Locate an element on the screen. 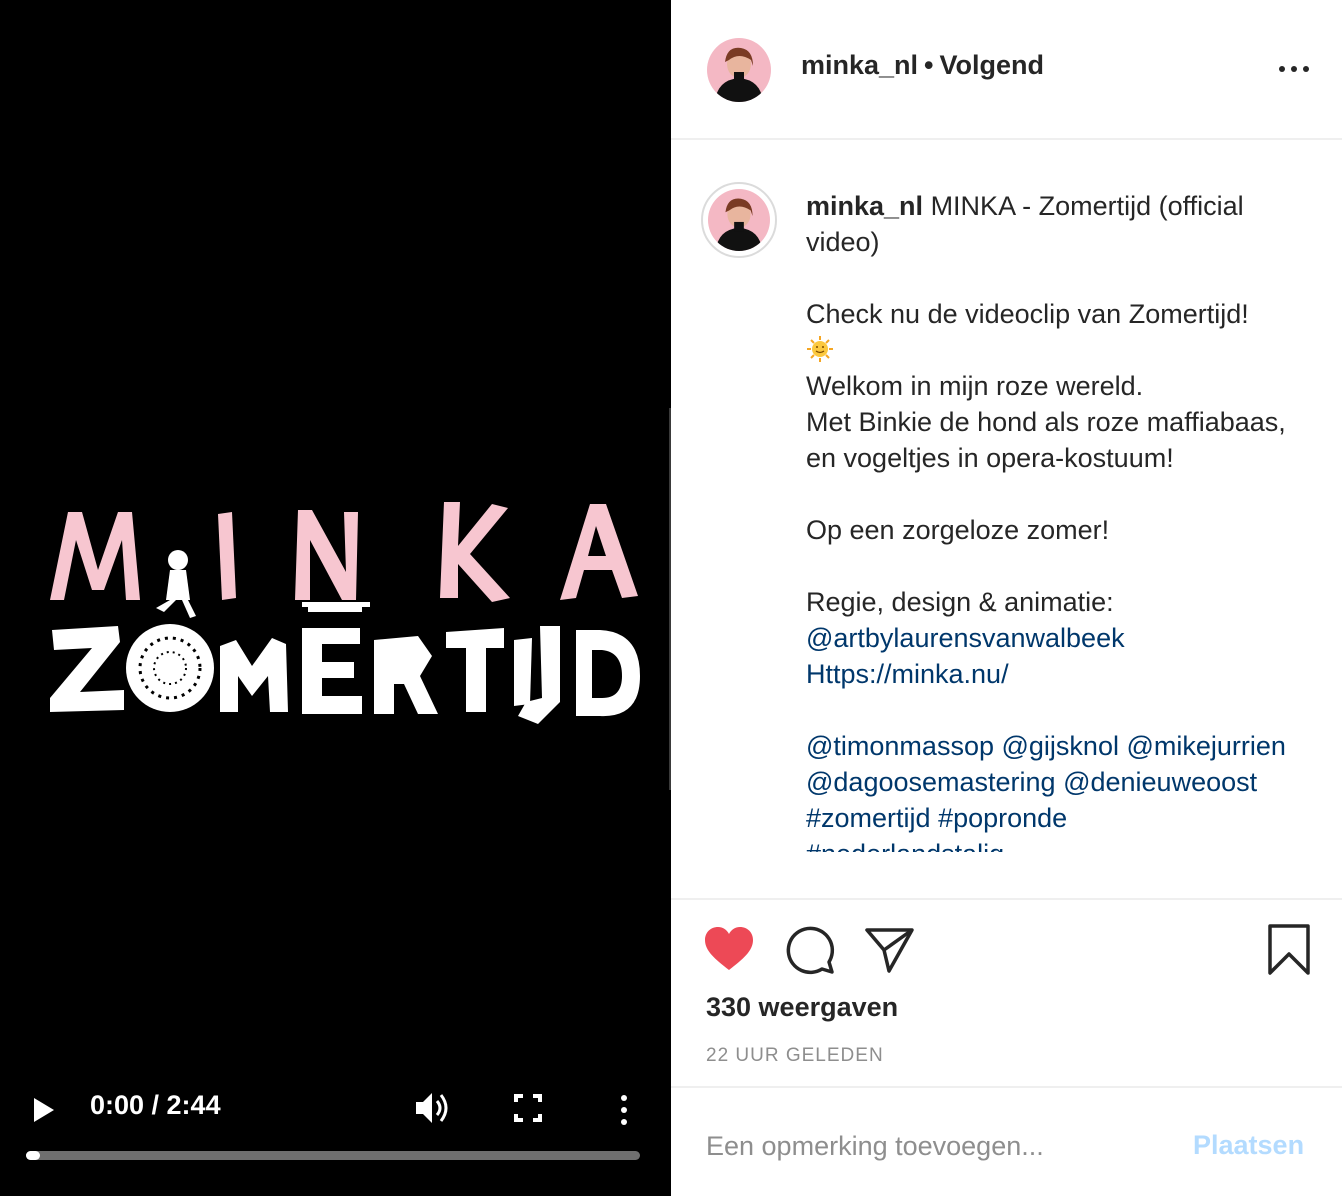 The image size is (1342, 1196). comment-input is located at coordinates (936, 1146).